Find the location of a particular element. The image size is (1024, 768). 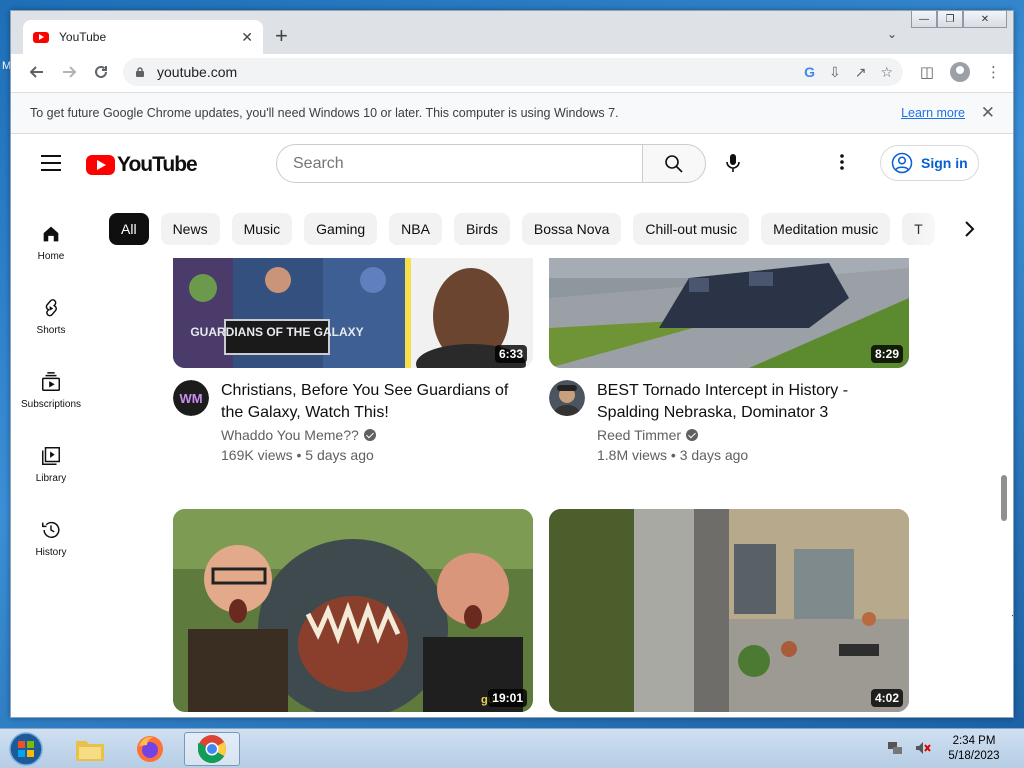

video-card: 4:02 is located at coordinates (729, 610).